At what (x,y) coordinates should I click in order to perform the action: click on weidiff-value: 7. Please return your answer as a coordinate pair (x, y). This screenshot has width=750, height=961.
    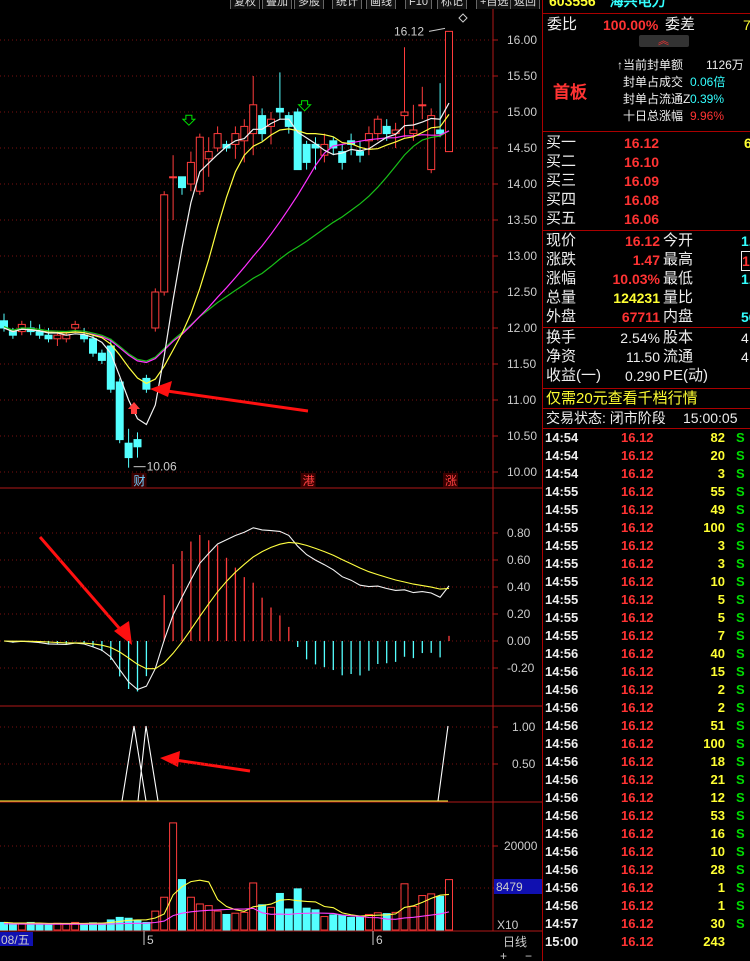
    Looking at the image, I should click on (746, 25).